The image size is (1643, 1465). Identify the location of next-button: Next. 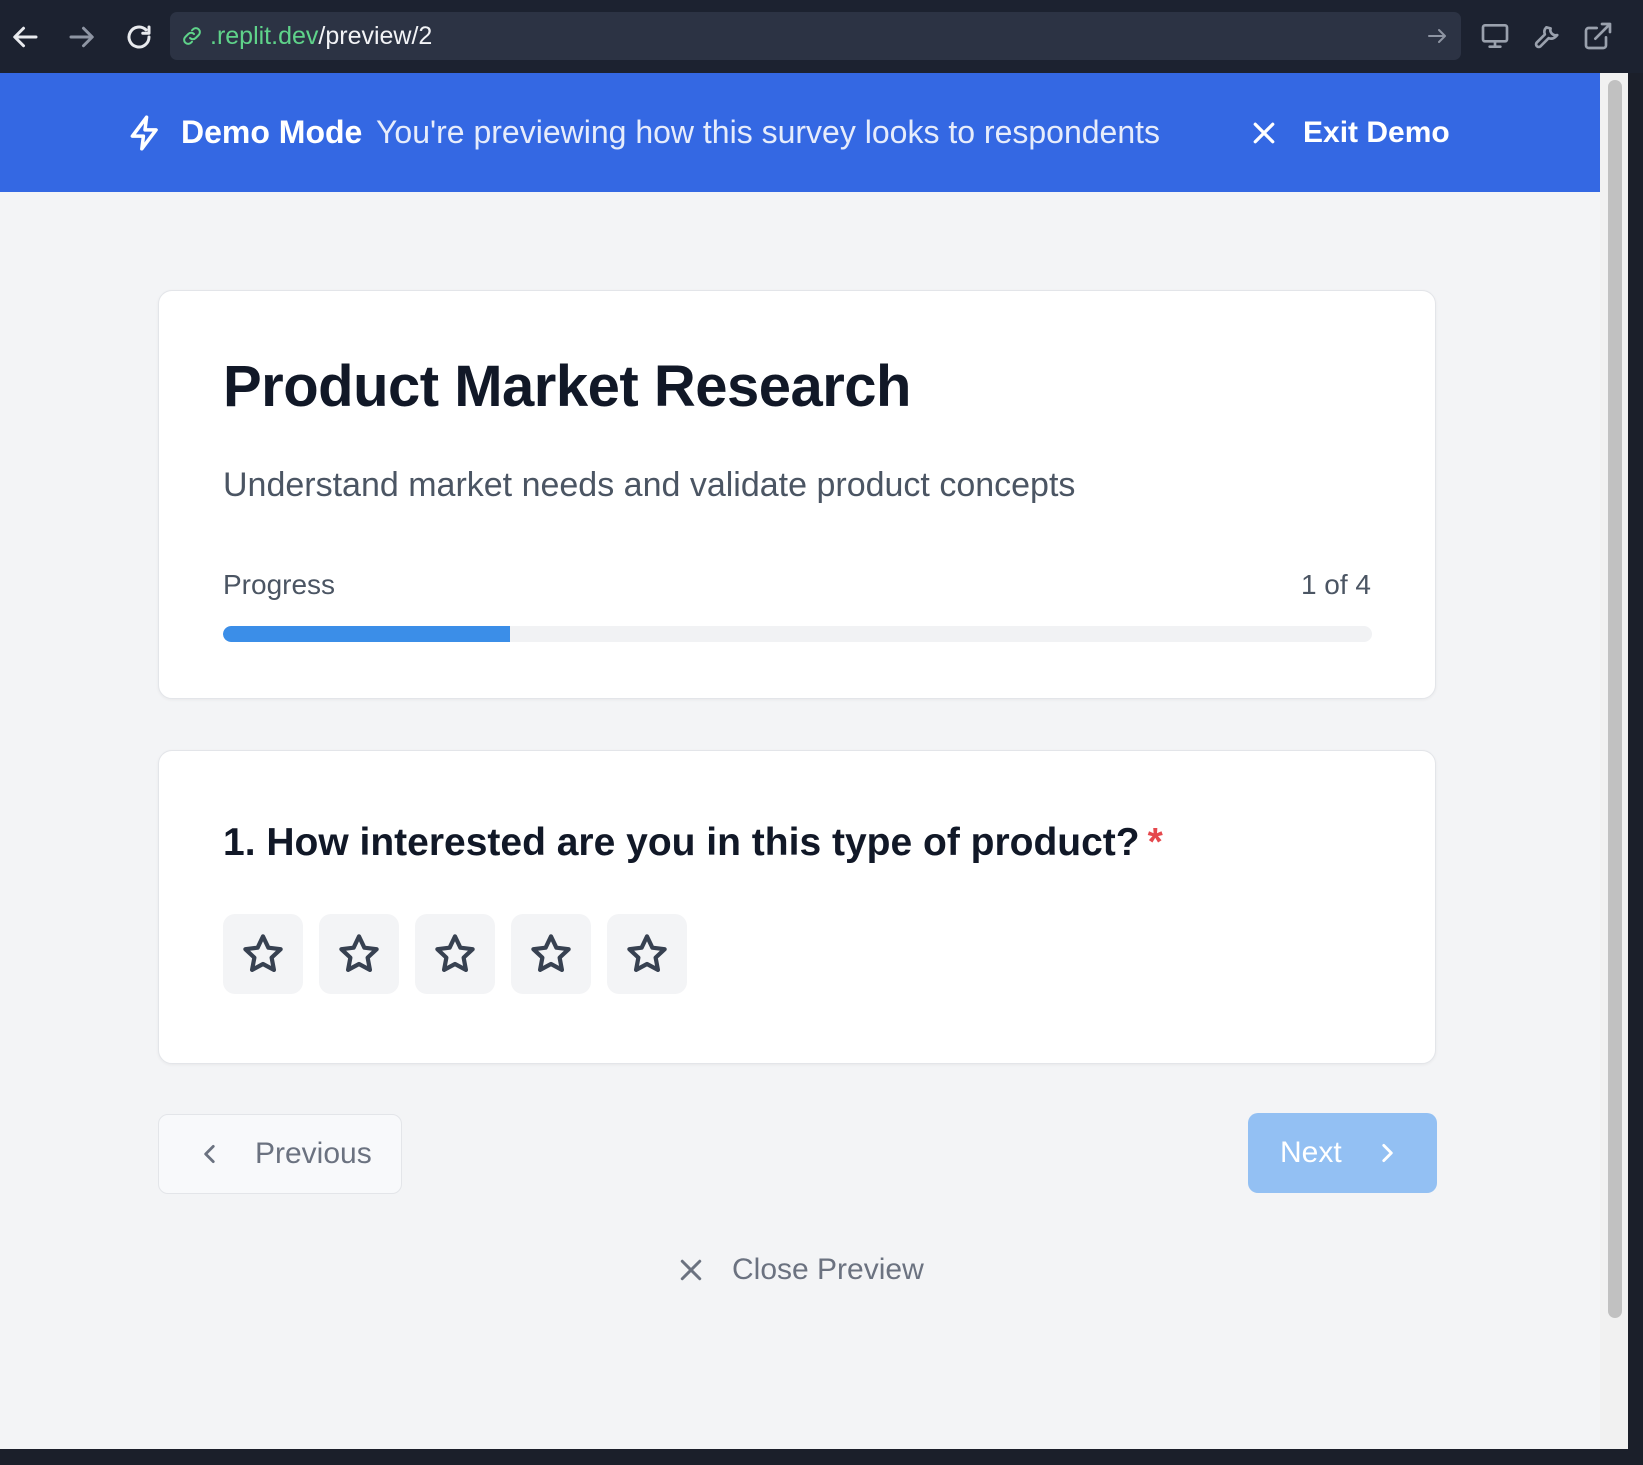
(1342, 1153).